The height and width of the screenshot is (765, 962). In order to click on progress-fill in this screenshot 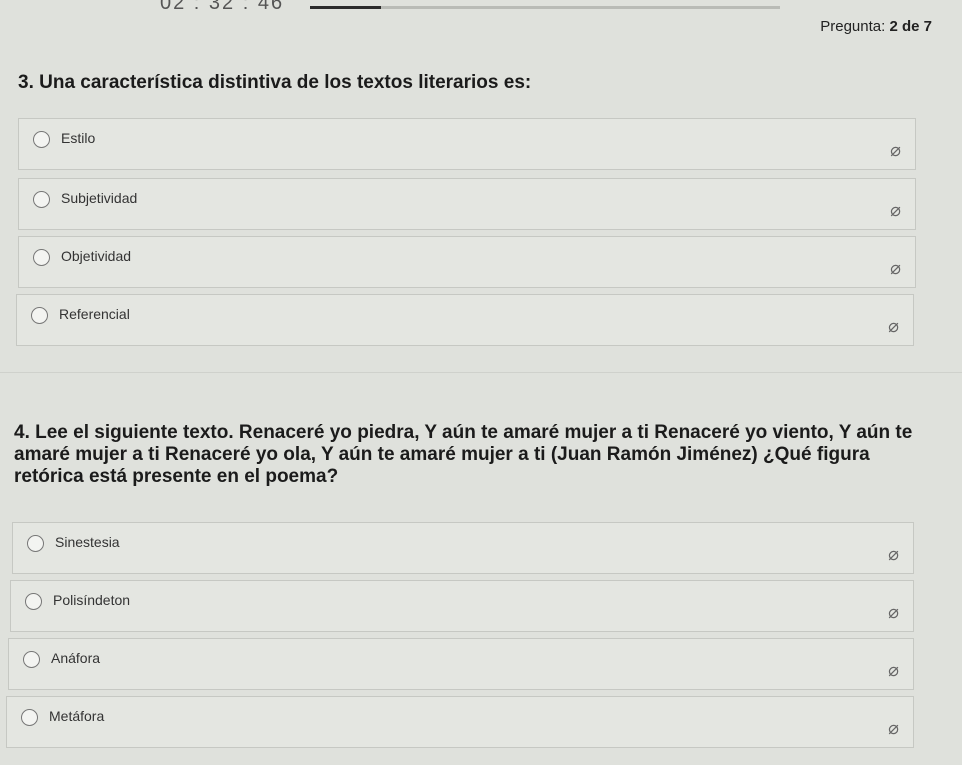, I will do `click(345, 7)`.